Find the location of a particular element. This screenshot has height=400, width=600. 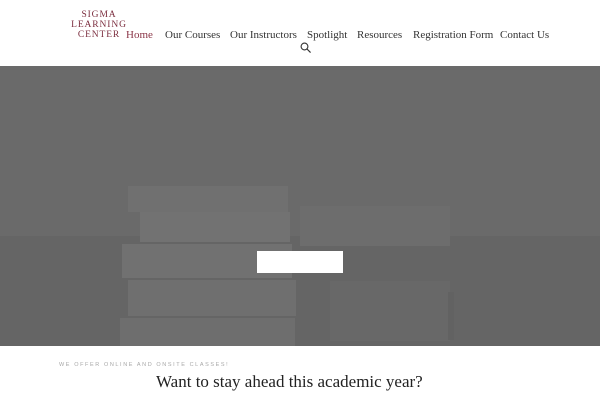

nav-our-instructors: Our Instructors is located at coordinates (263, 35).